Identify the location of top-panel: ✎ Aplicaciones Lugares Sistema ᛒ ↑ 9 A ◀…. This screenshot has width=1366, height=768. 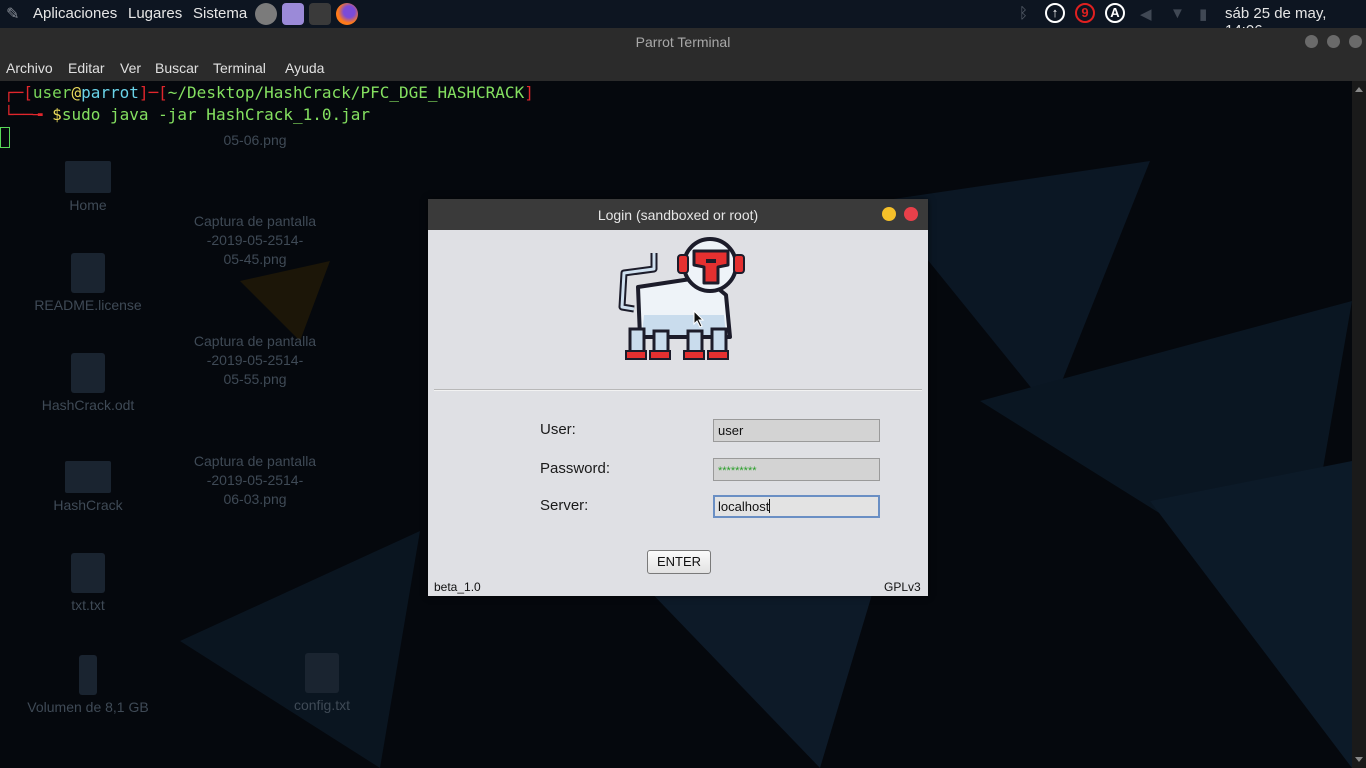
(683, 19).